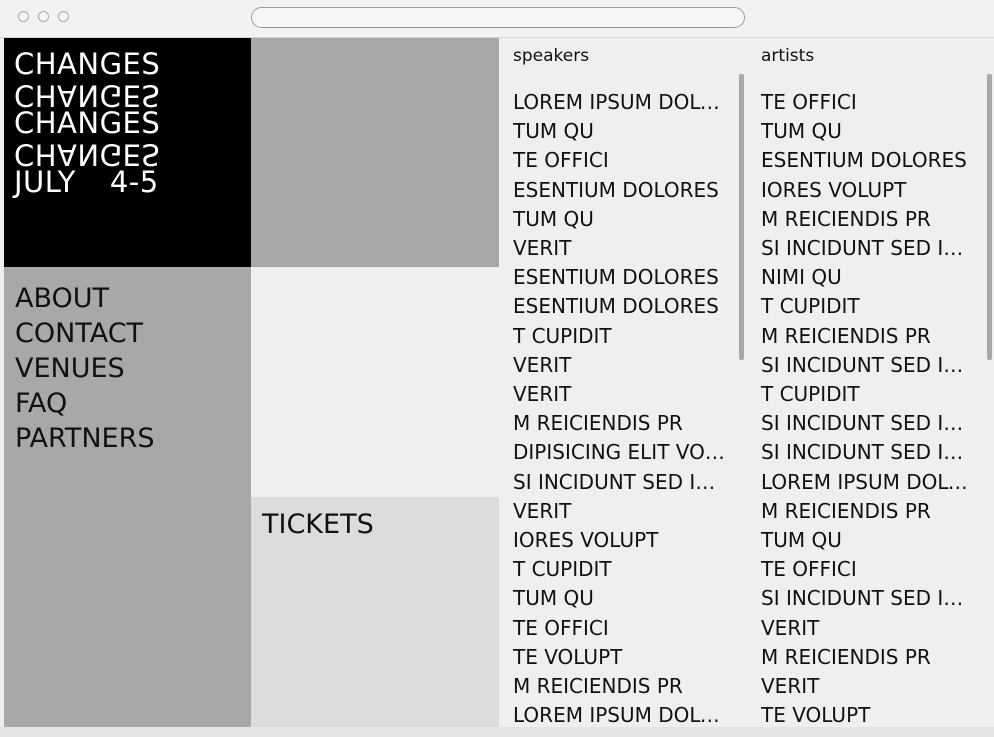 The width and height of the screenshot is (994, 737). Describe the element at coordinates (133, 403) in the screenshot. I see `nav-item-faq: FAQ` at that location.